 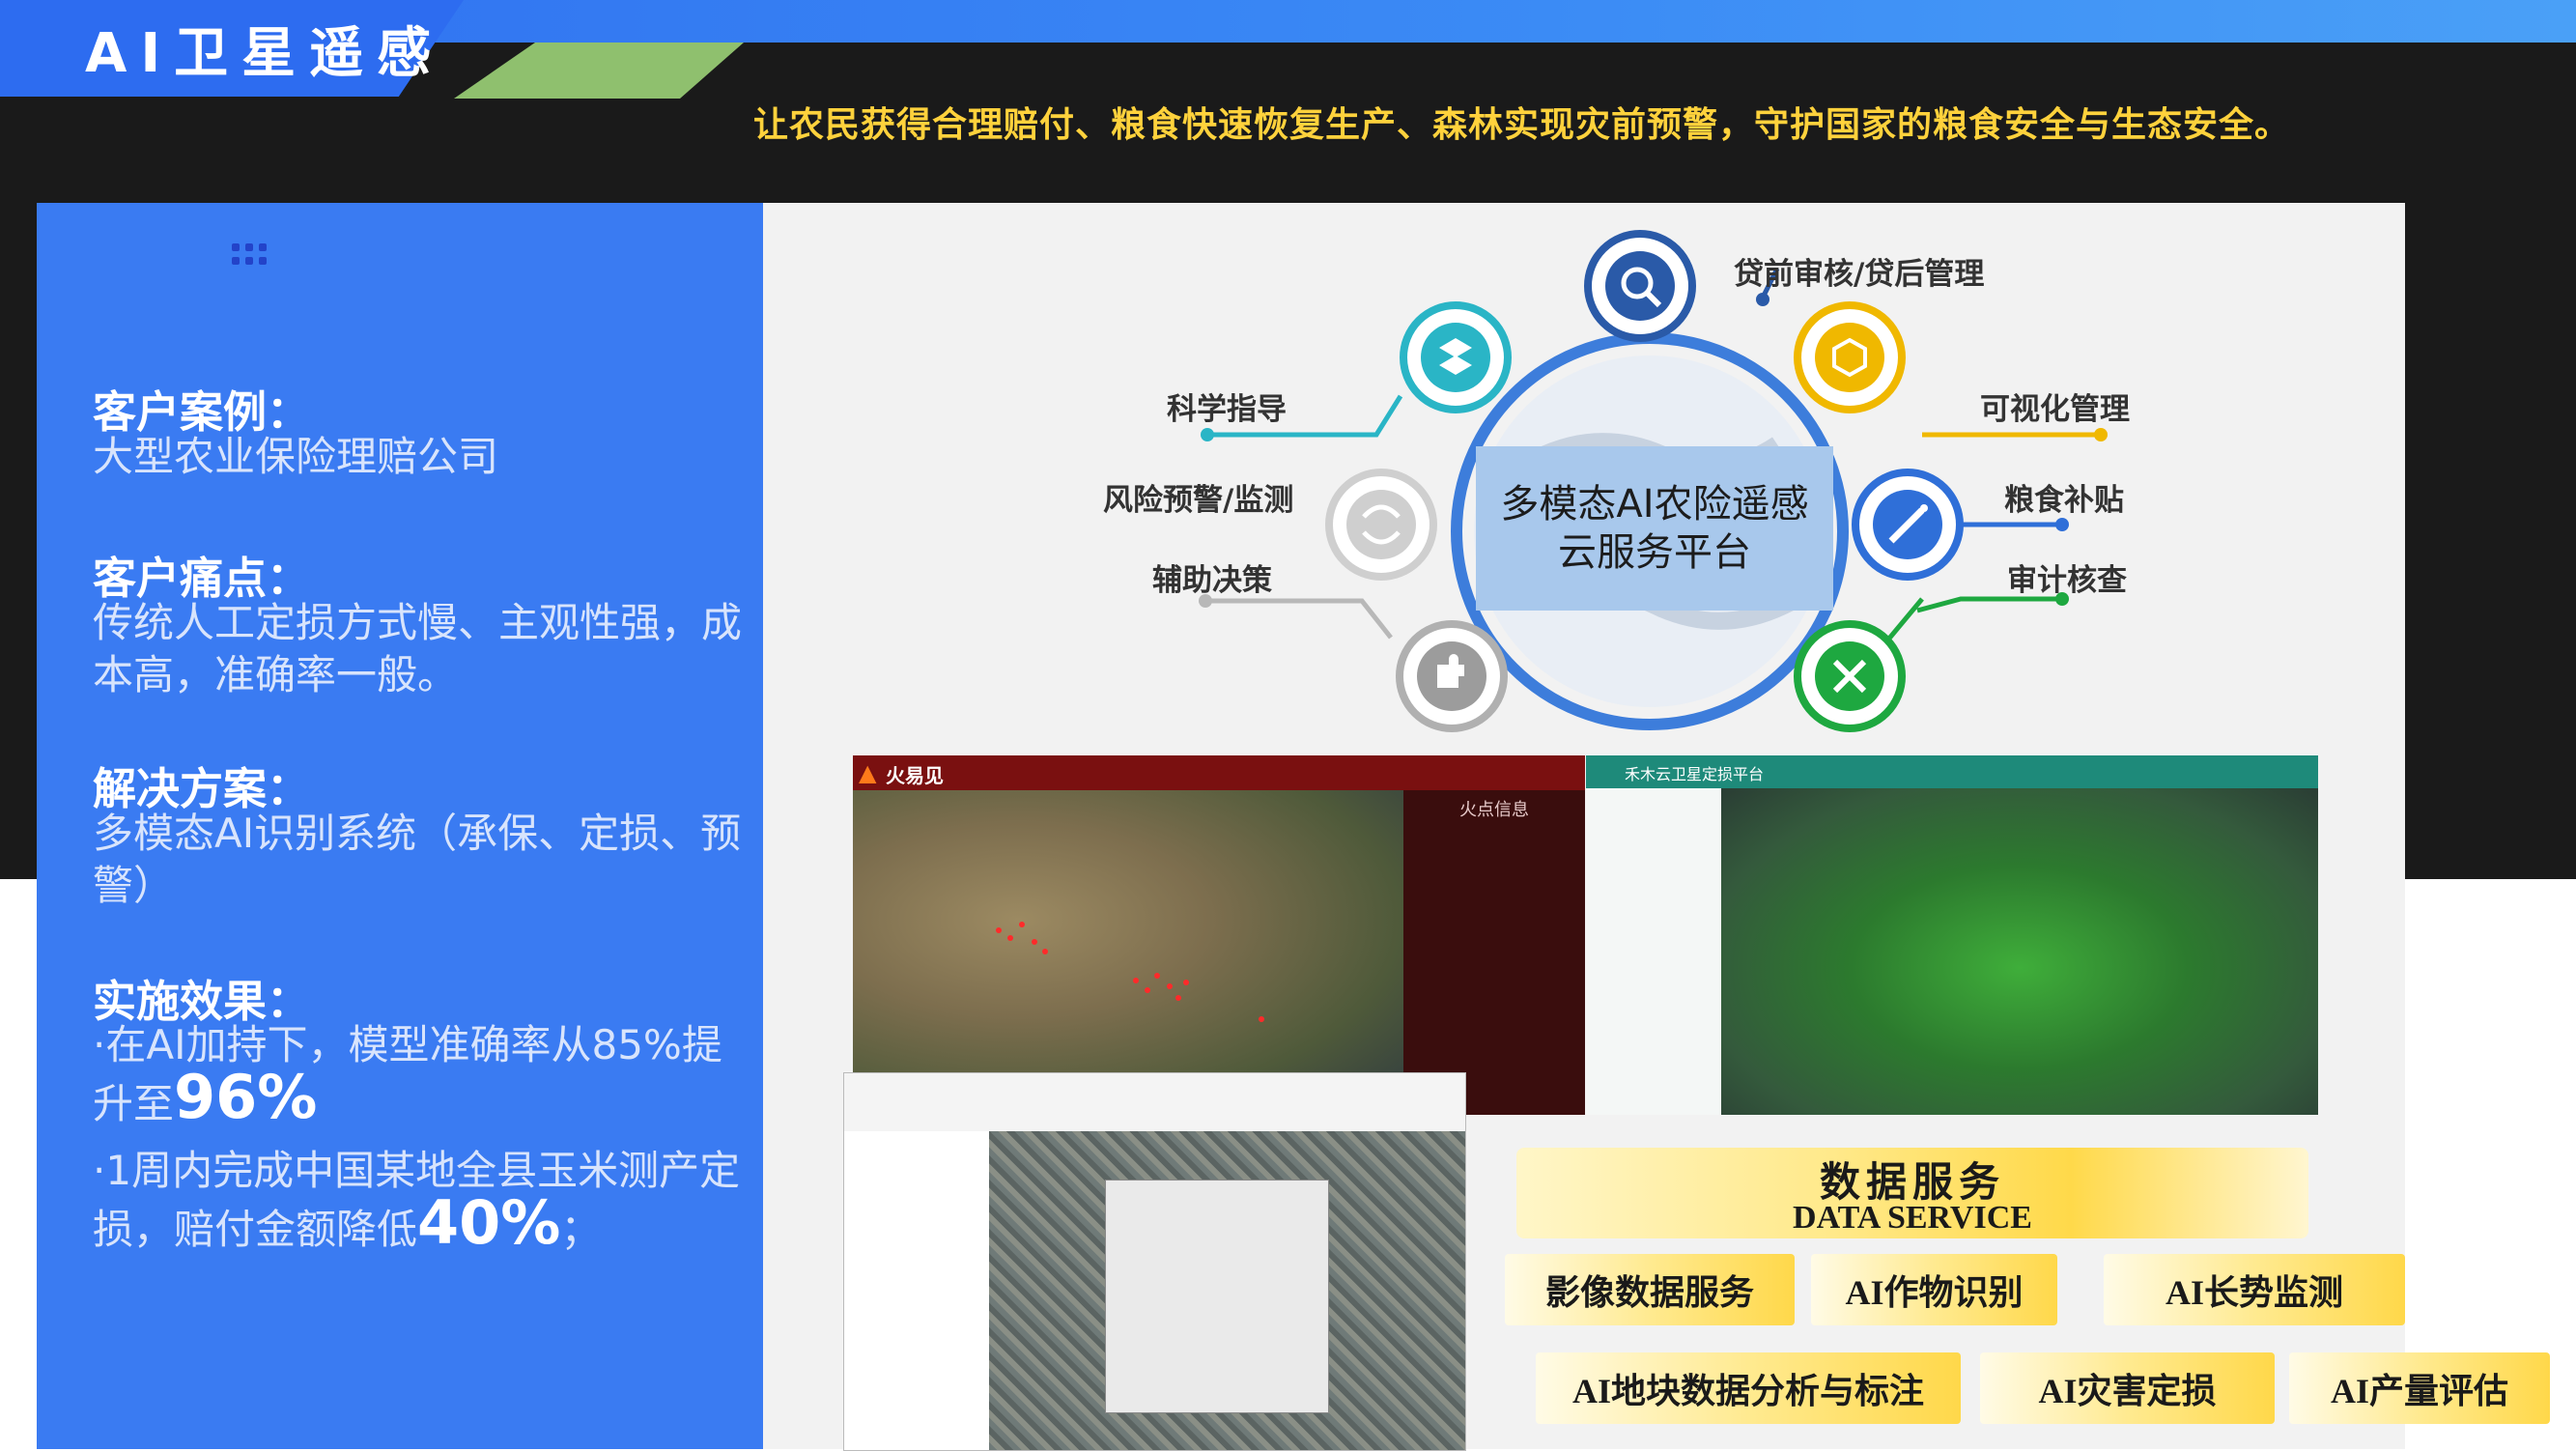 What do you see at coordinates (1762, 299) in the screenshot?
I see `endpoint-loan` at bounding box center [1762, 299].